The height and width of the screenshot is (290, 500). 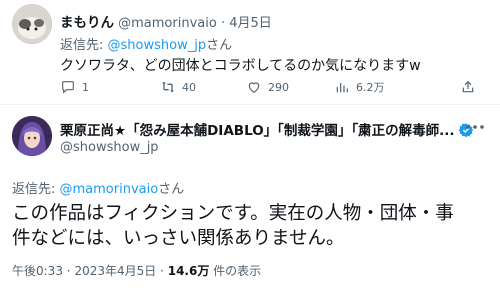 What do you see at coordinates (87, 23) in the screenshot?
I see `display-name: まもりん` at bounding box center [87, 23].